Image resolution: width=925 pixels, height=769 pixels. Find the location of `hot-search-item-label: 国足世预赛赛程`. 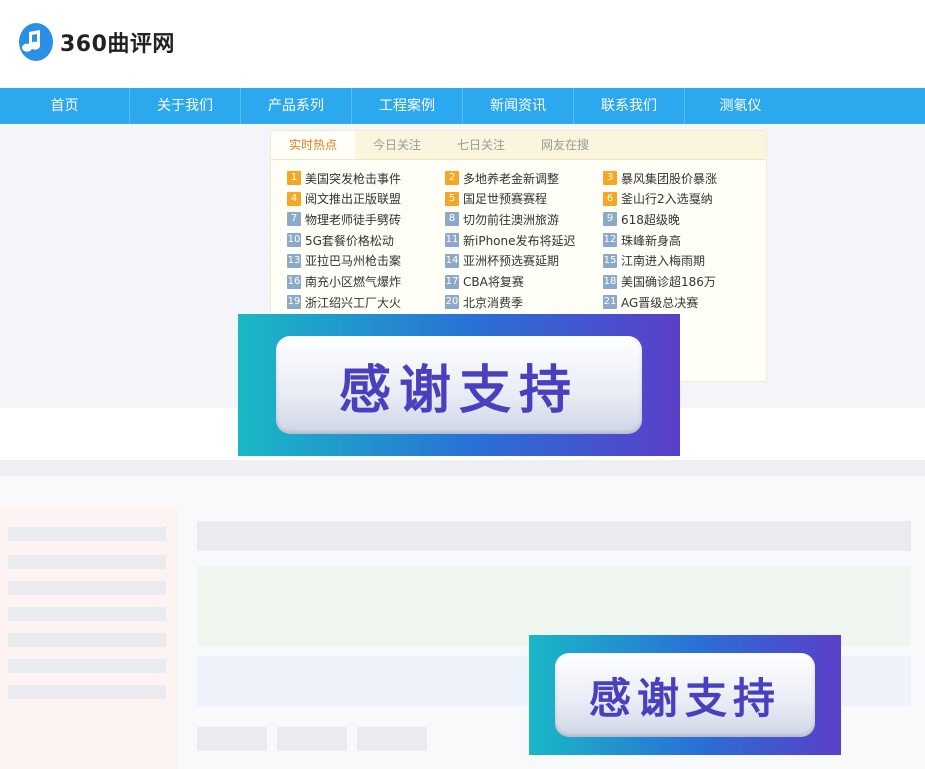

hot-search-item-label: 国足世预赛赛程 is located at coordinates (505, 199).